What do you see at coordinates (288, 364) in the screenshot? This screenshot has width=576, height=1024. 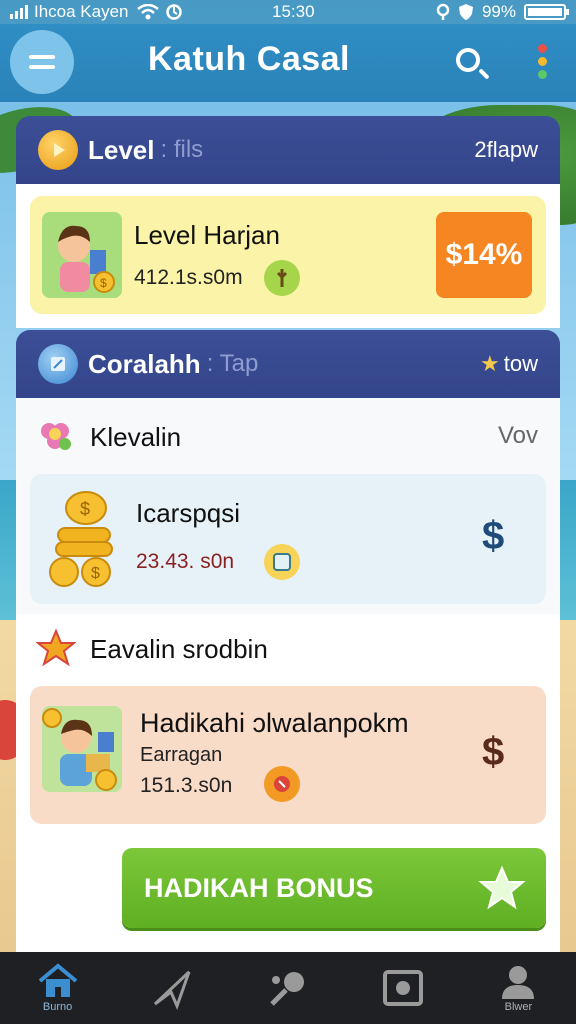 I see `coin-section-header: Coralahh : Tap ★ tow` at bounding box center [288, 364].